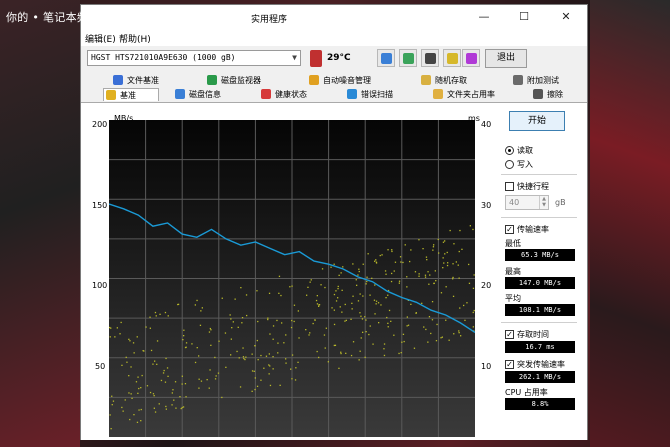 The image size is (670, 447). Describe the element at coordinates (369, 94) in the screenshot. I see `tab-error-scan: 错误扫描` at that location.